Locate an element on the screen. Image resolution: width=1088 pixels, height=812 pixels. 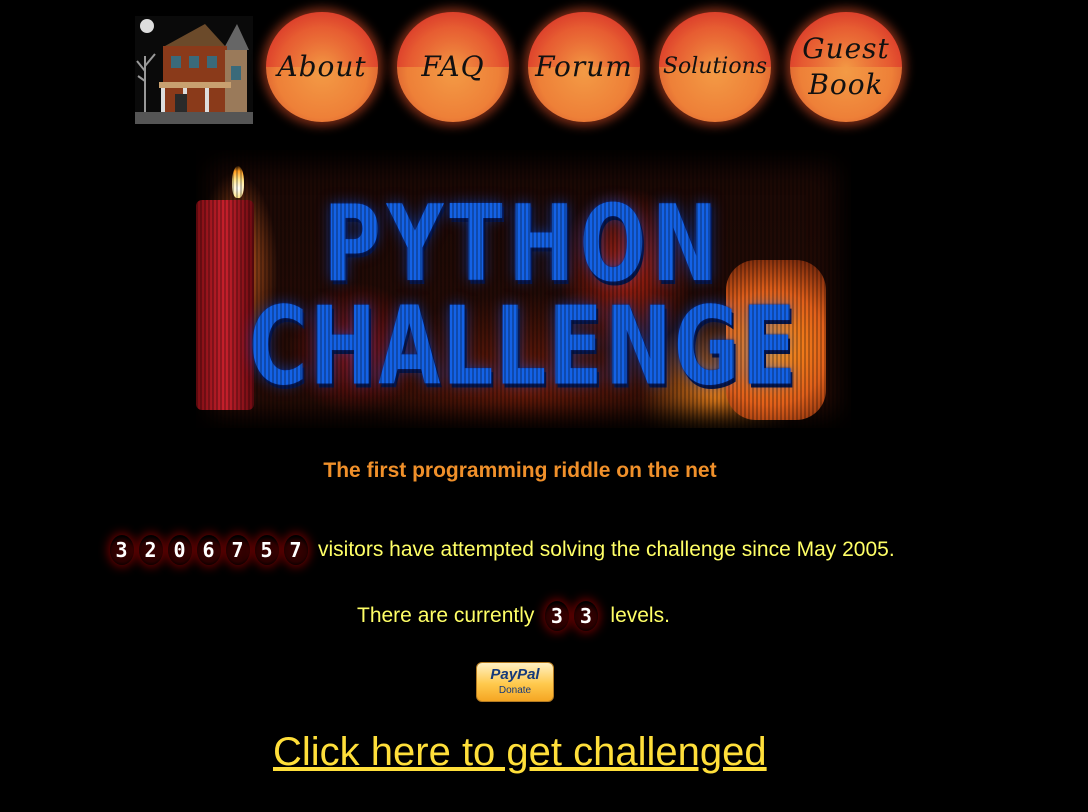
paypal-donate-button: PayPal Donate is located at coordinates (515, 682).